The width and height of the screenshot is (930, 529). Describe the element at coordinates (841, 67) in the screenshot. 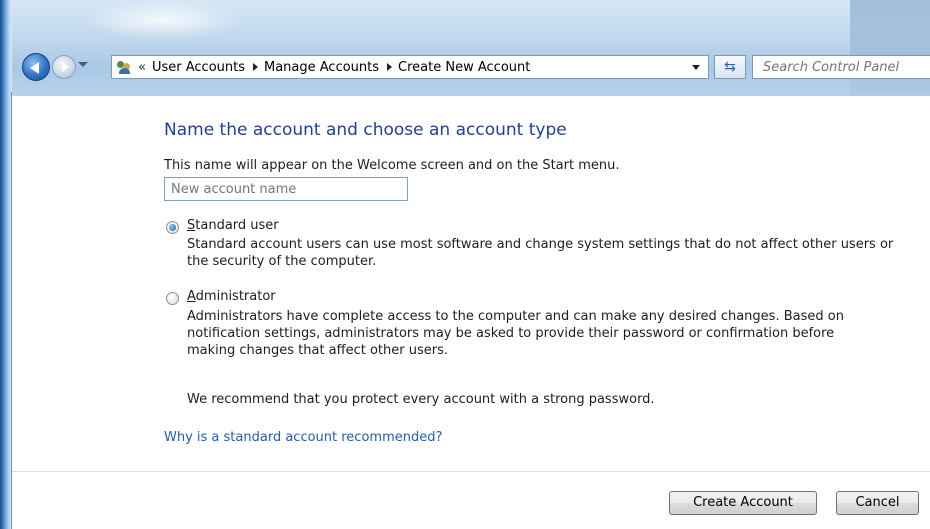

I see `search-input` at that location.